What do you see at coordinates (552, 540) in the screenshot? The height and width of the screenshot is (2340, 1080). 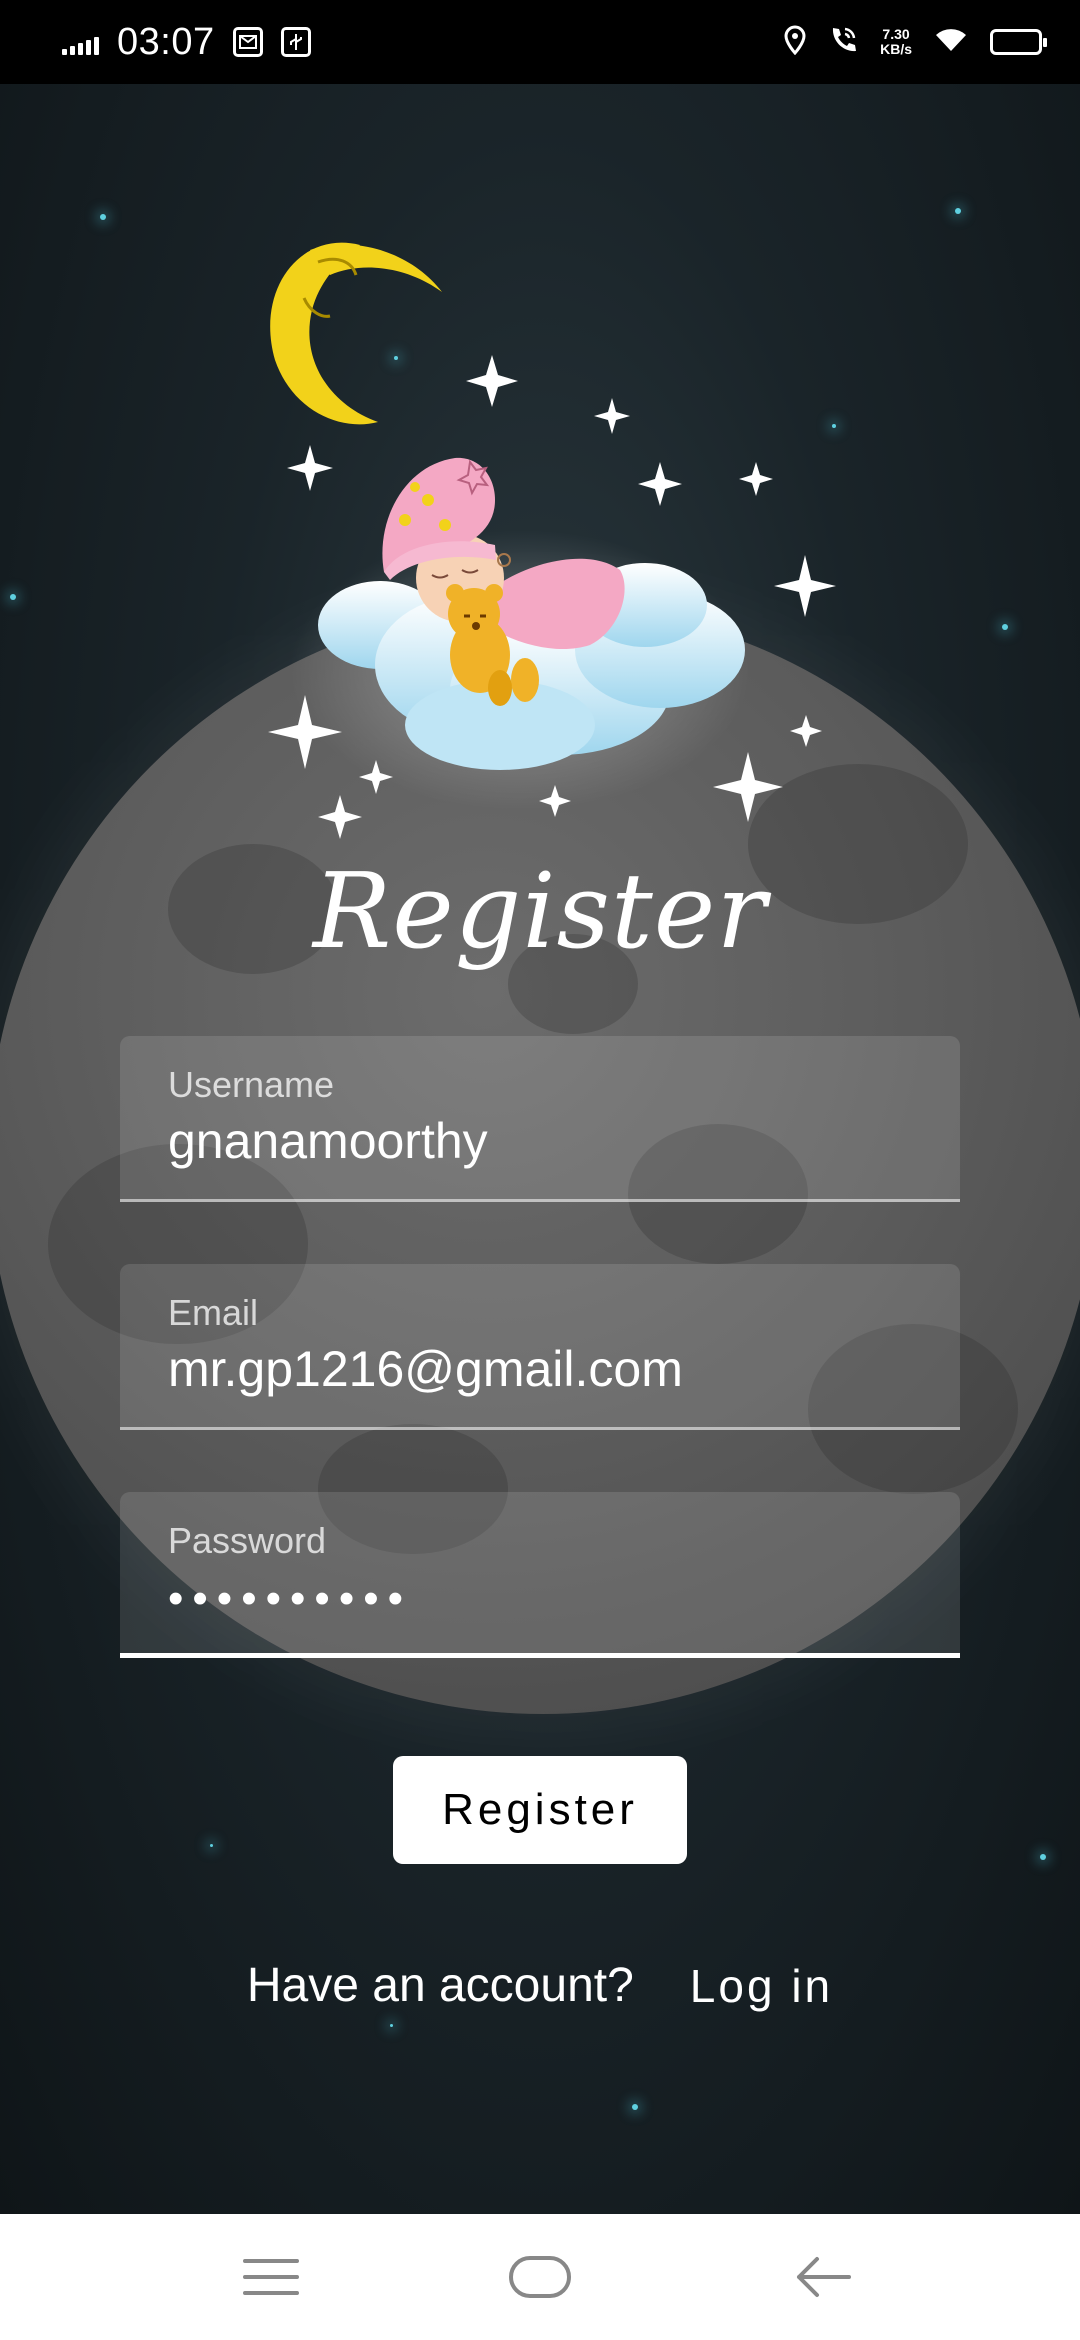 I see `sleeping-baby-illustration` at bounding box center [552, 540].